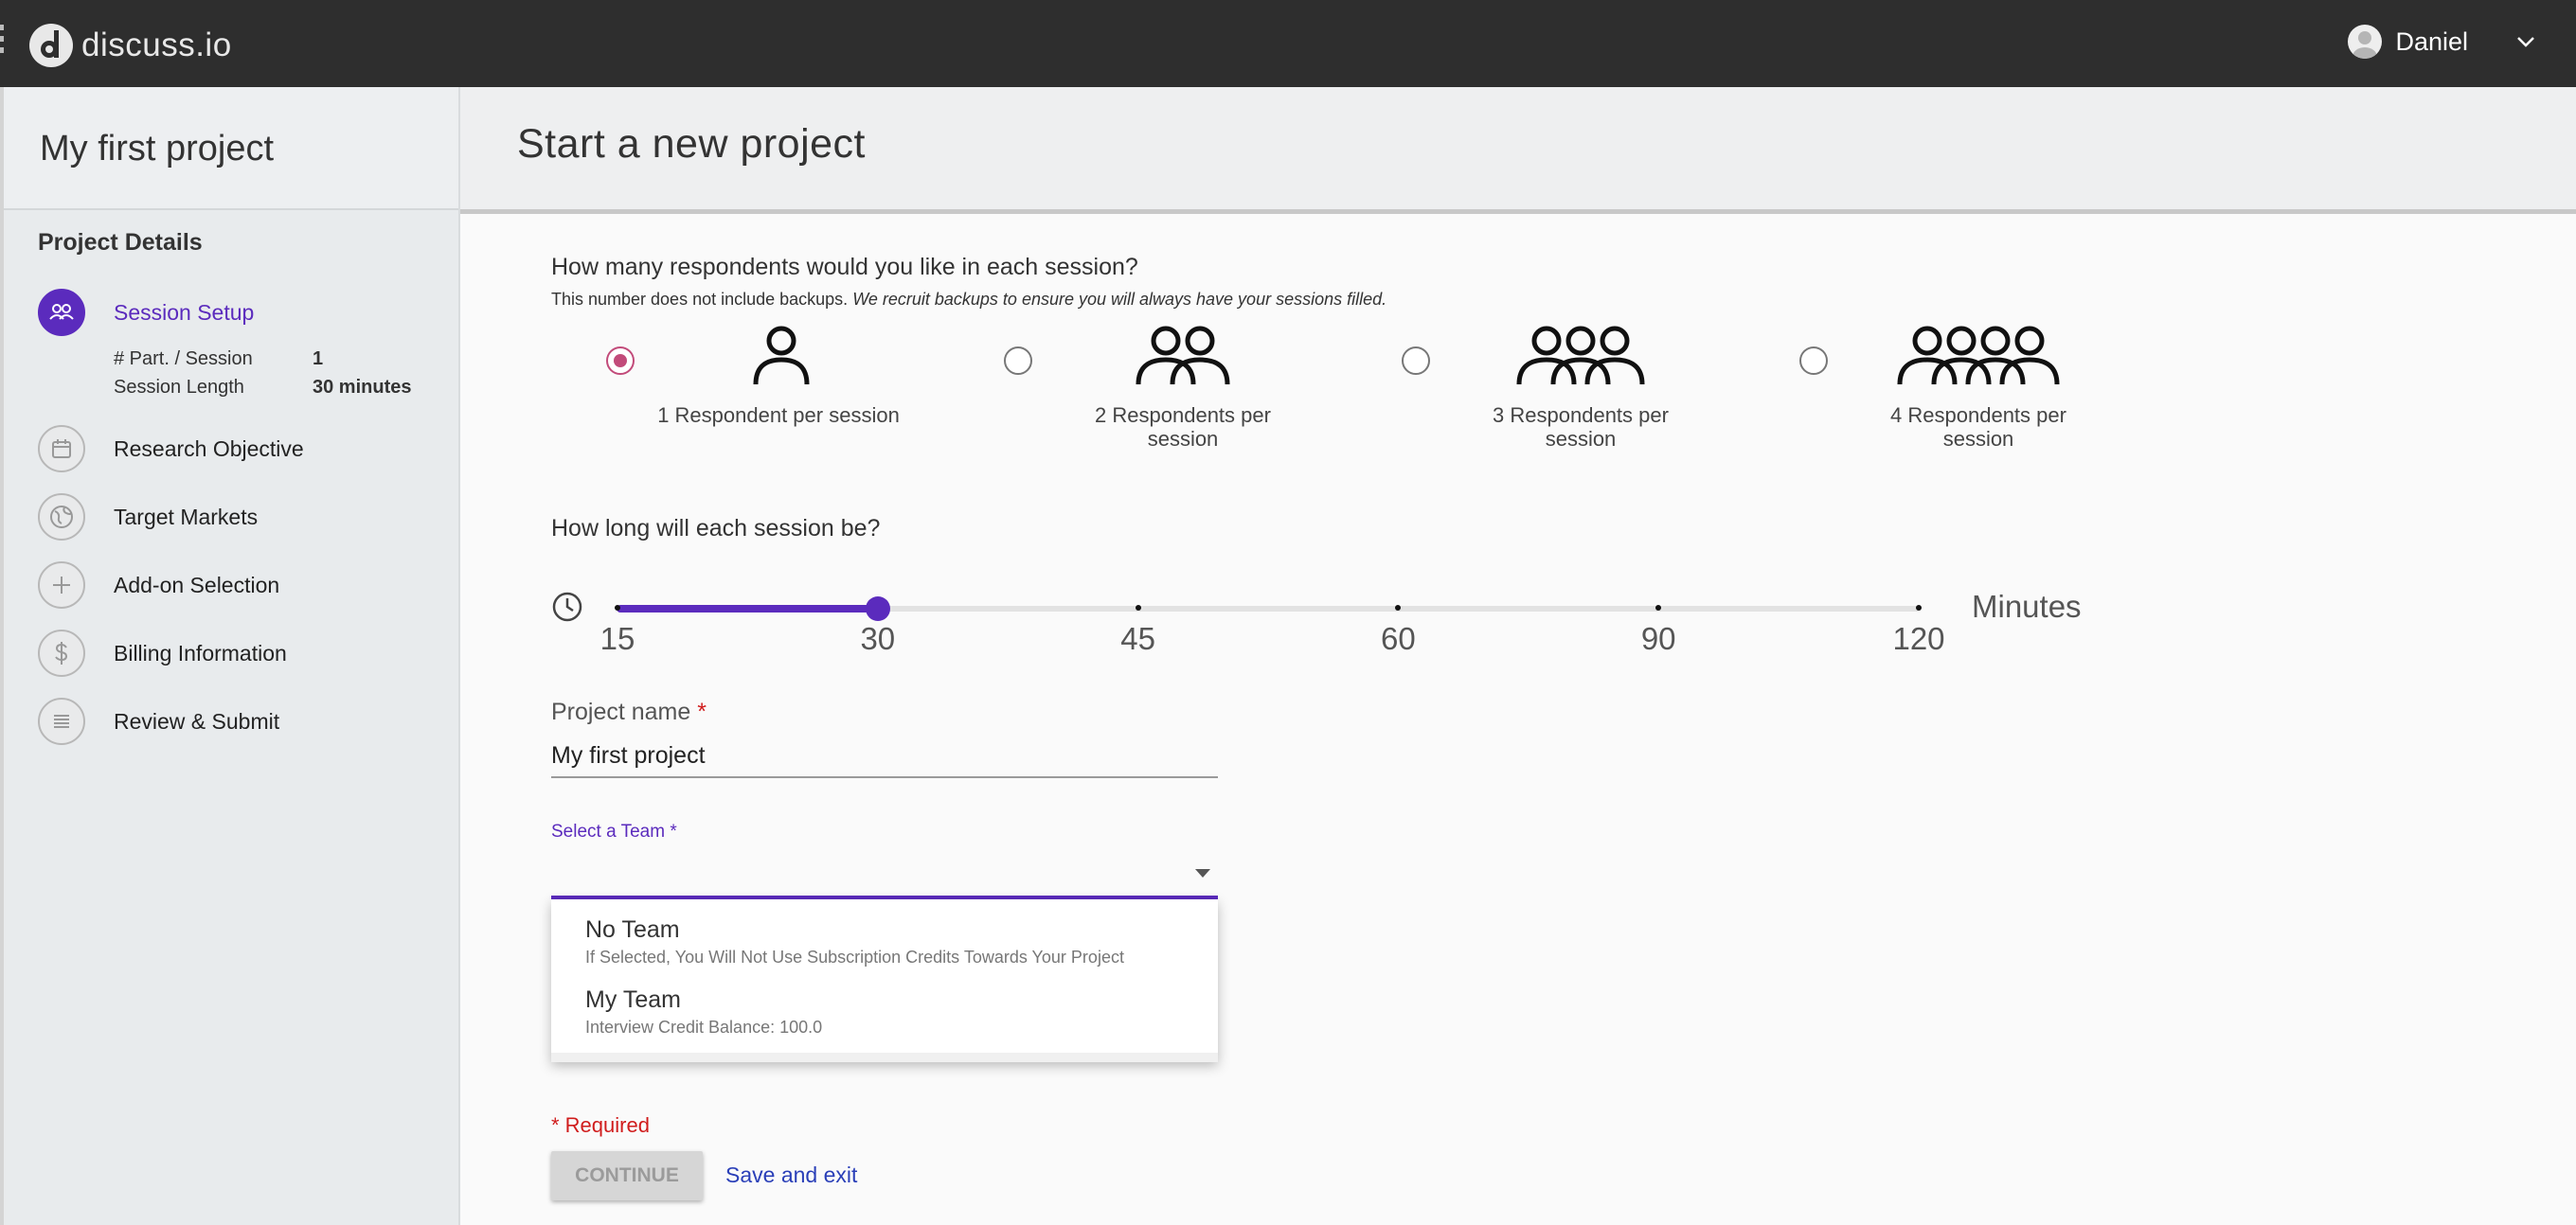 This screenshot has width=2576, height=1225. What do you see at coordinates (633, 999) in the screenshot?
I see `team-option-title: My Team` at bounding box center [633, 999].